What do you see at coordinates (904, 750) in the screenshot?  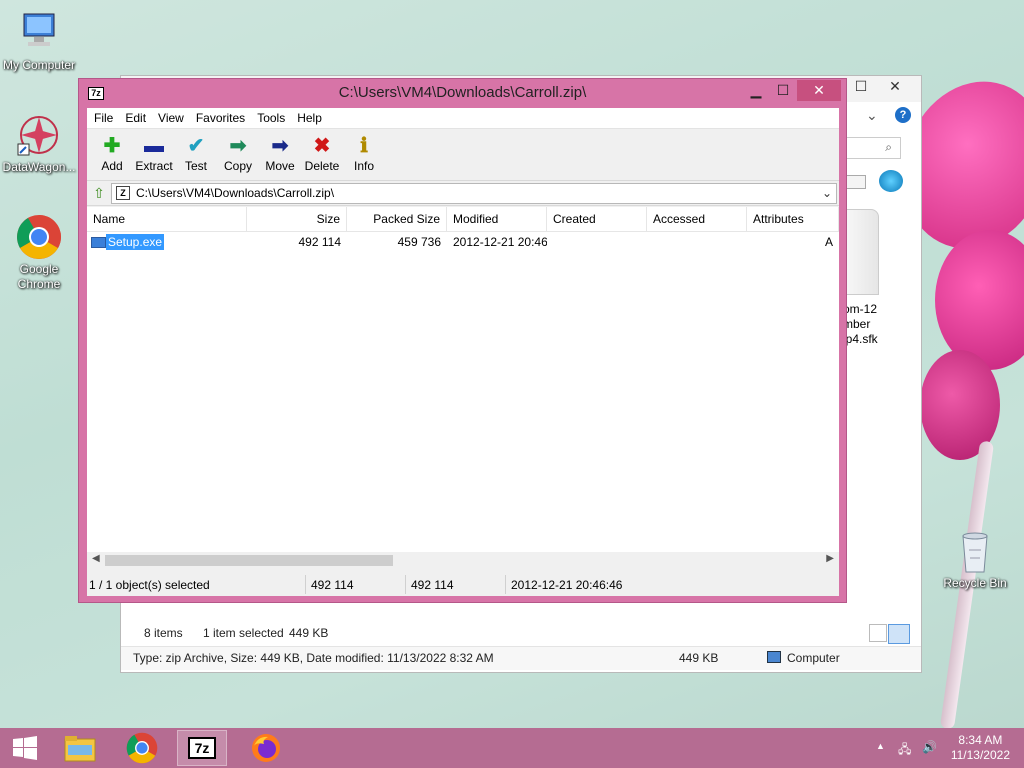 I see `network-icon: 🖧` at bounding box center [904, 750].